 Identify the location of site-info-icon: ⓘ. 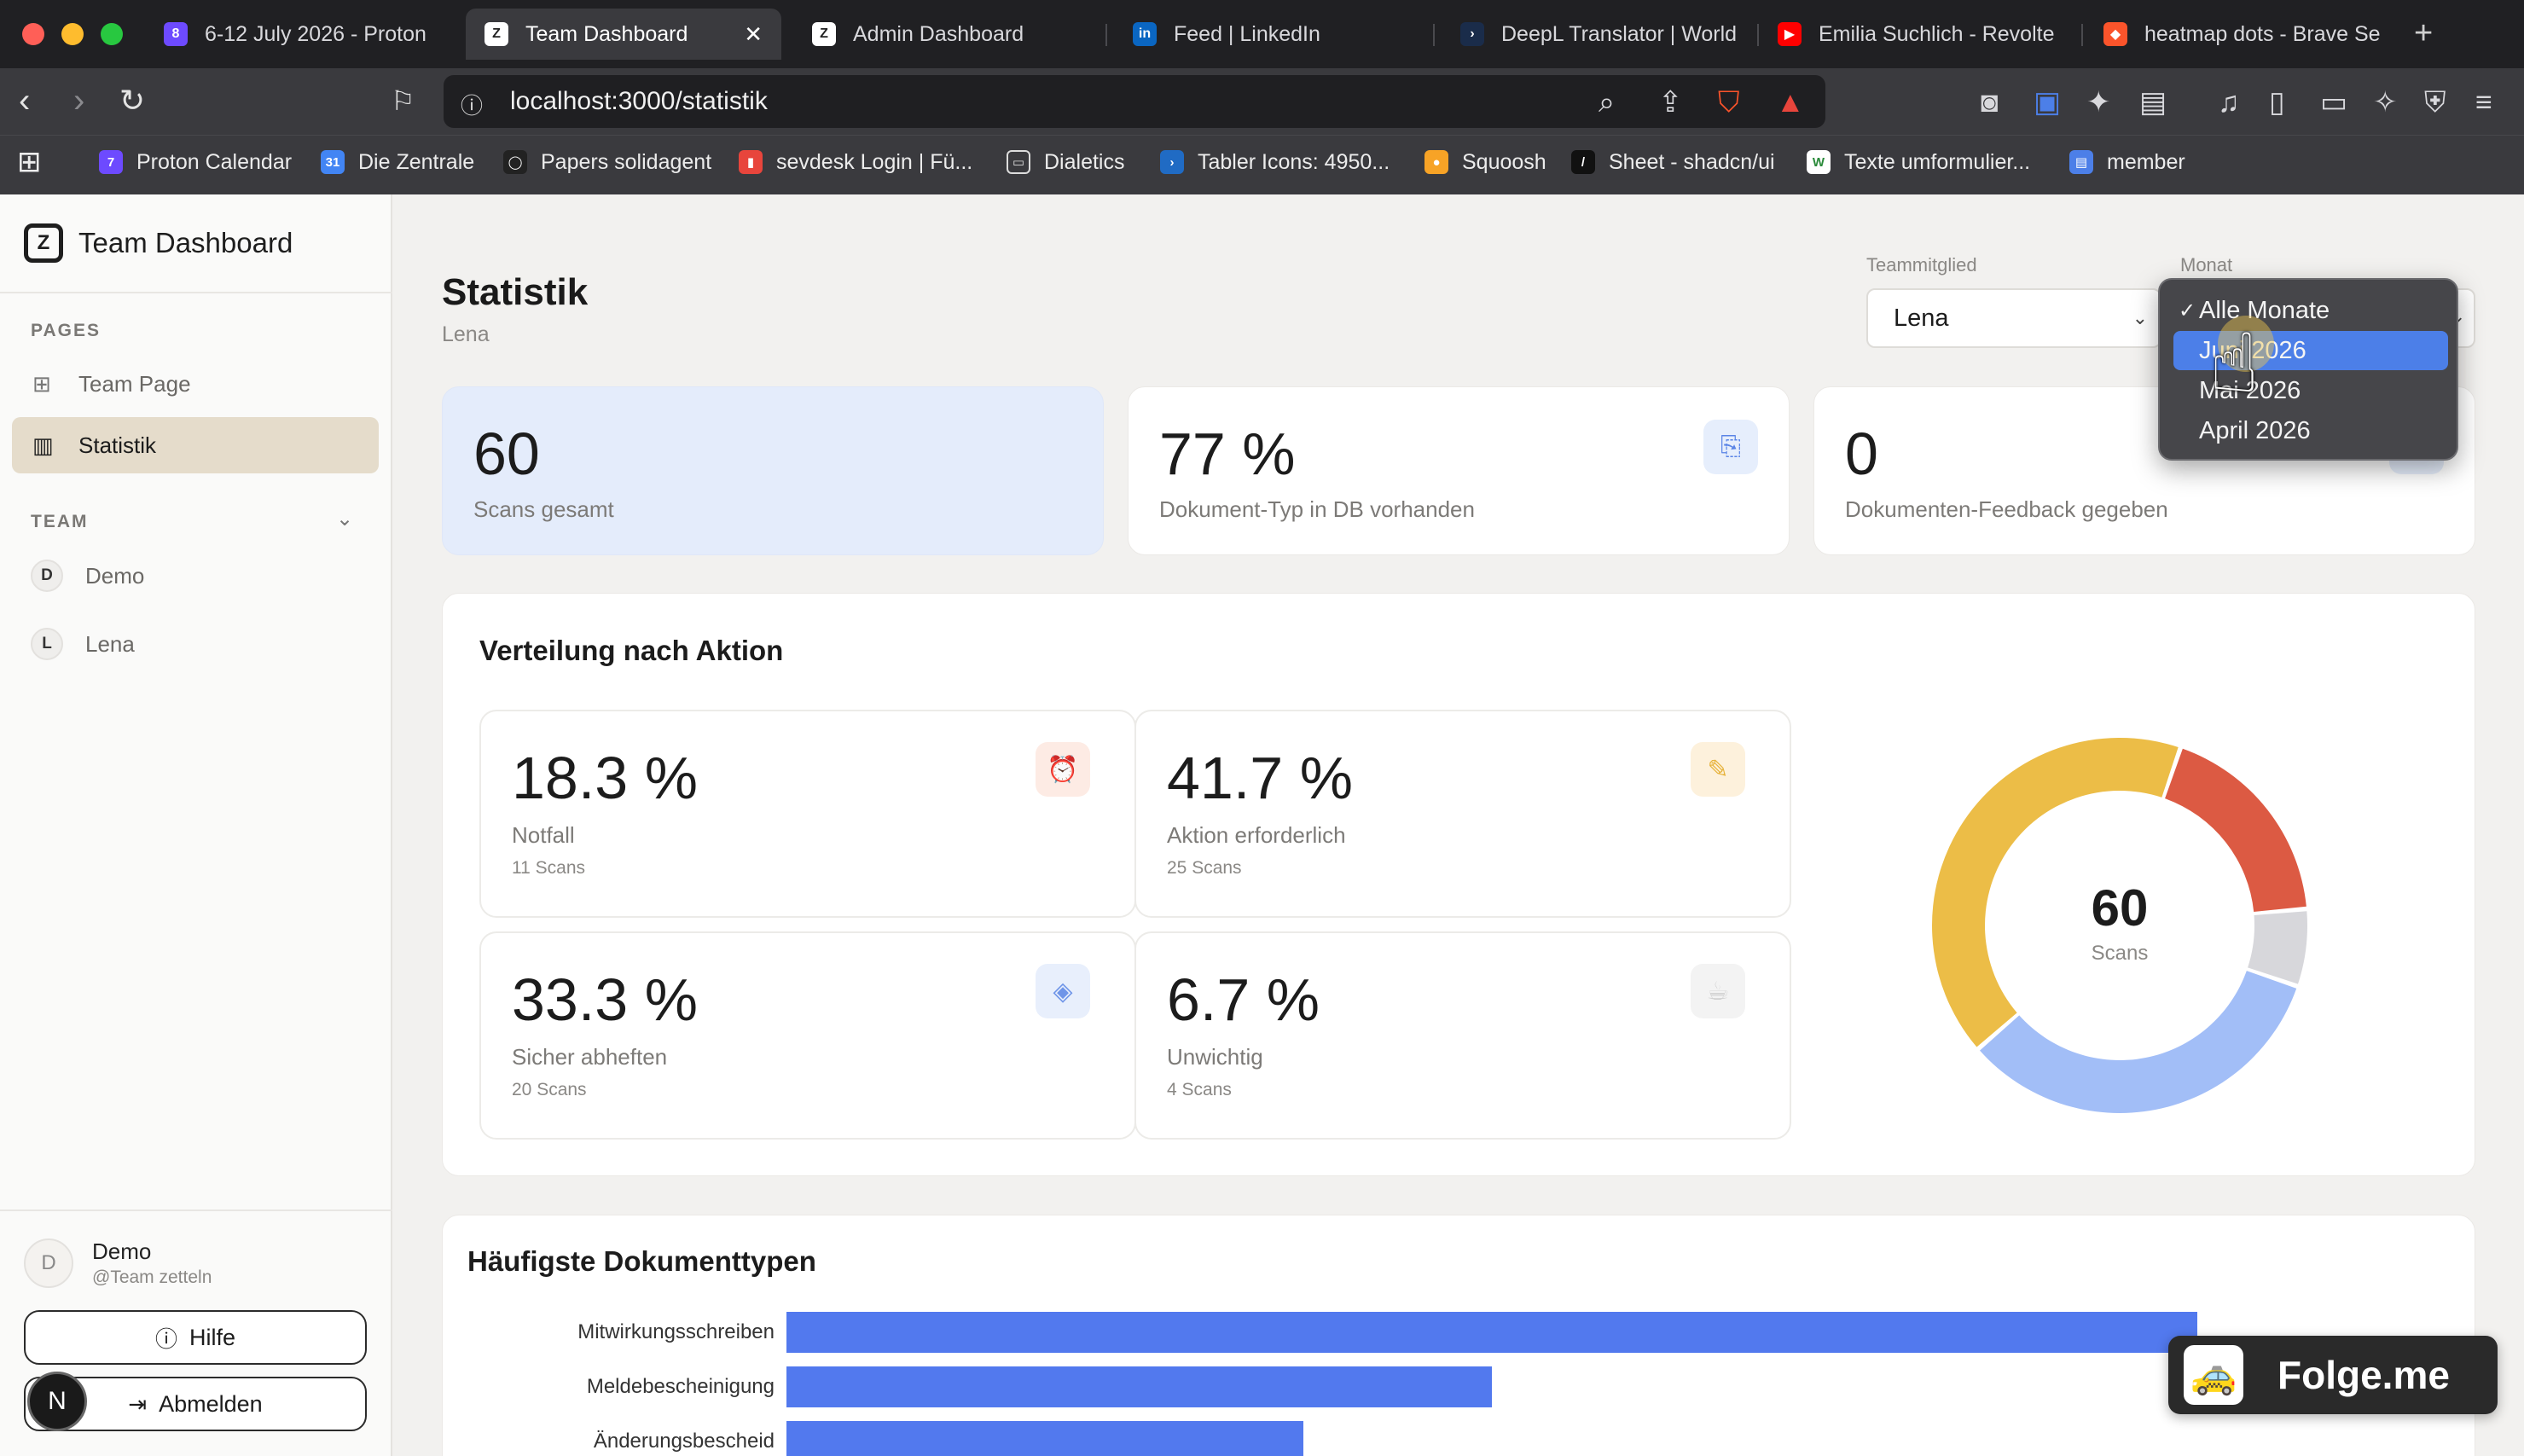
(472, 104).